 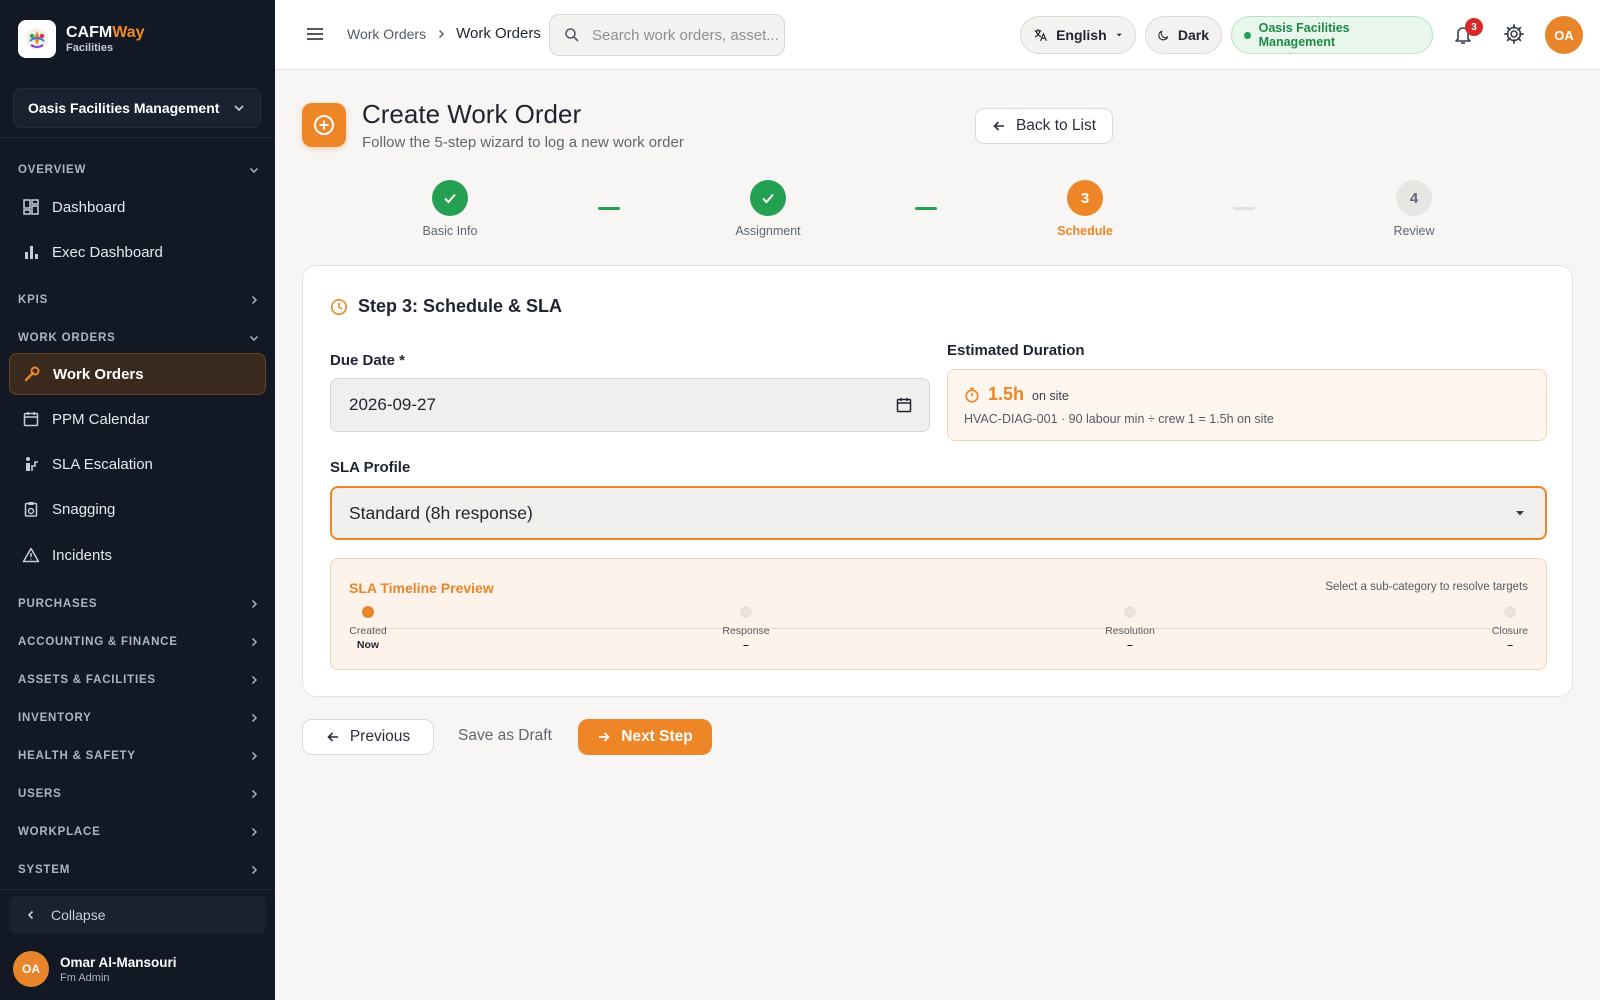 I want to click on moon-icon, so click(x=1163, y=35).